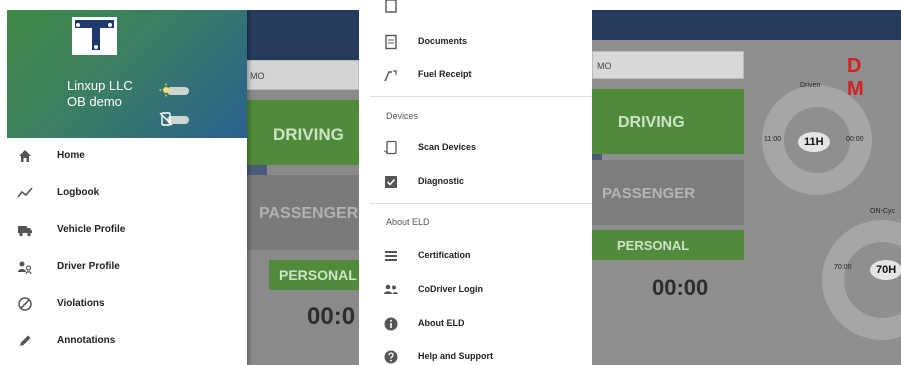  Describe the element at coordinates (302, 212) in the screenshot. I see `background-passenger-button: PASSENGER` at that location.